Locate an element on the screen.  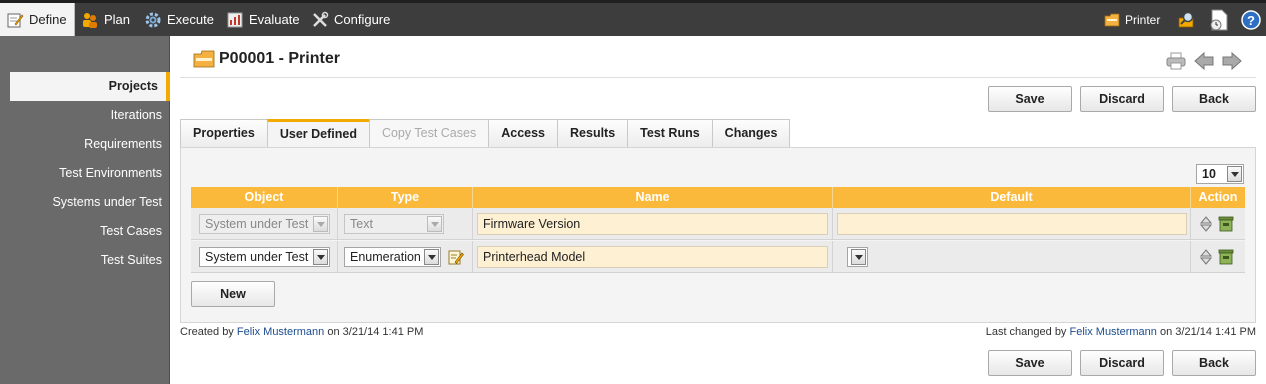
back-button-top: Back is located at coordinates (1214, 99).